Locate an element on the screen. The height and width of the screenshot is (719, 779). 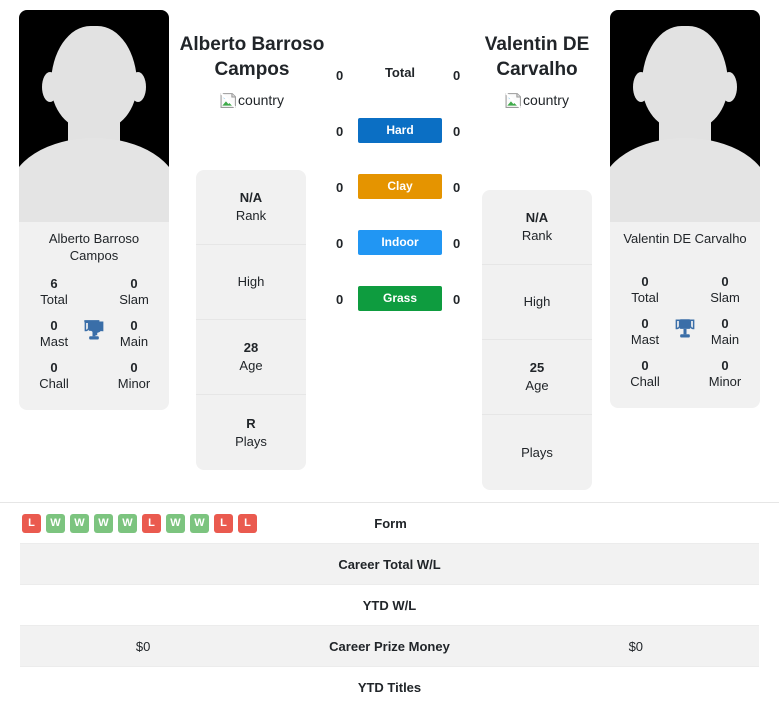
info-value: R is located at coordinates (251, 423).